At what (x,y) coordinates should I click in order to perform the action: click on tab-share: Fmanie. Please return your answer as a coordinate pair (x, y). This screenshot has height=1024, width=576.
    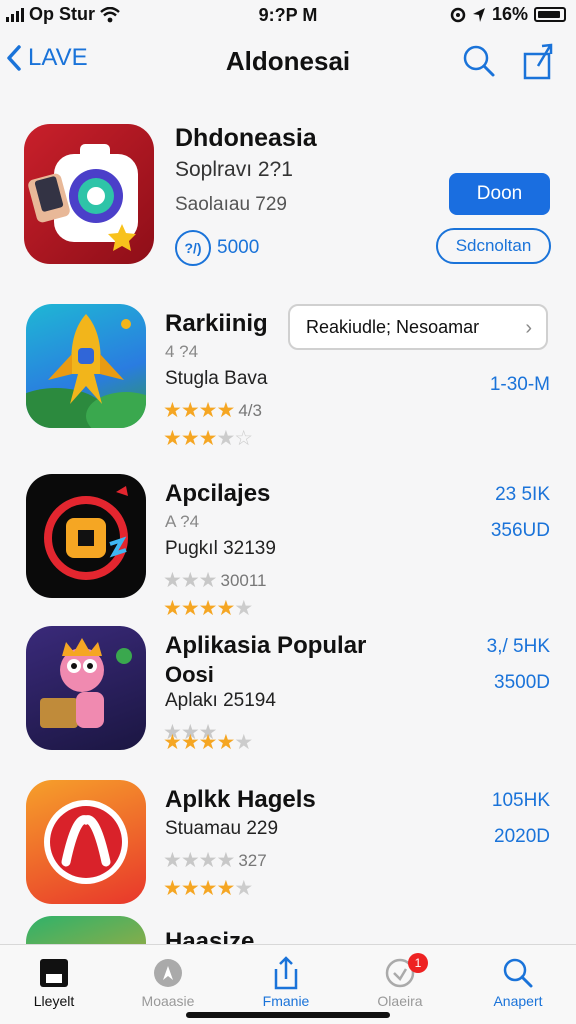
    Looking at the image, I should click on (286, 981).